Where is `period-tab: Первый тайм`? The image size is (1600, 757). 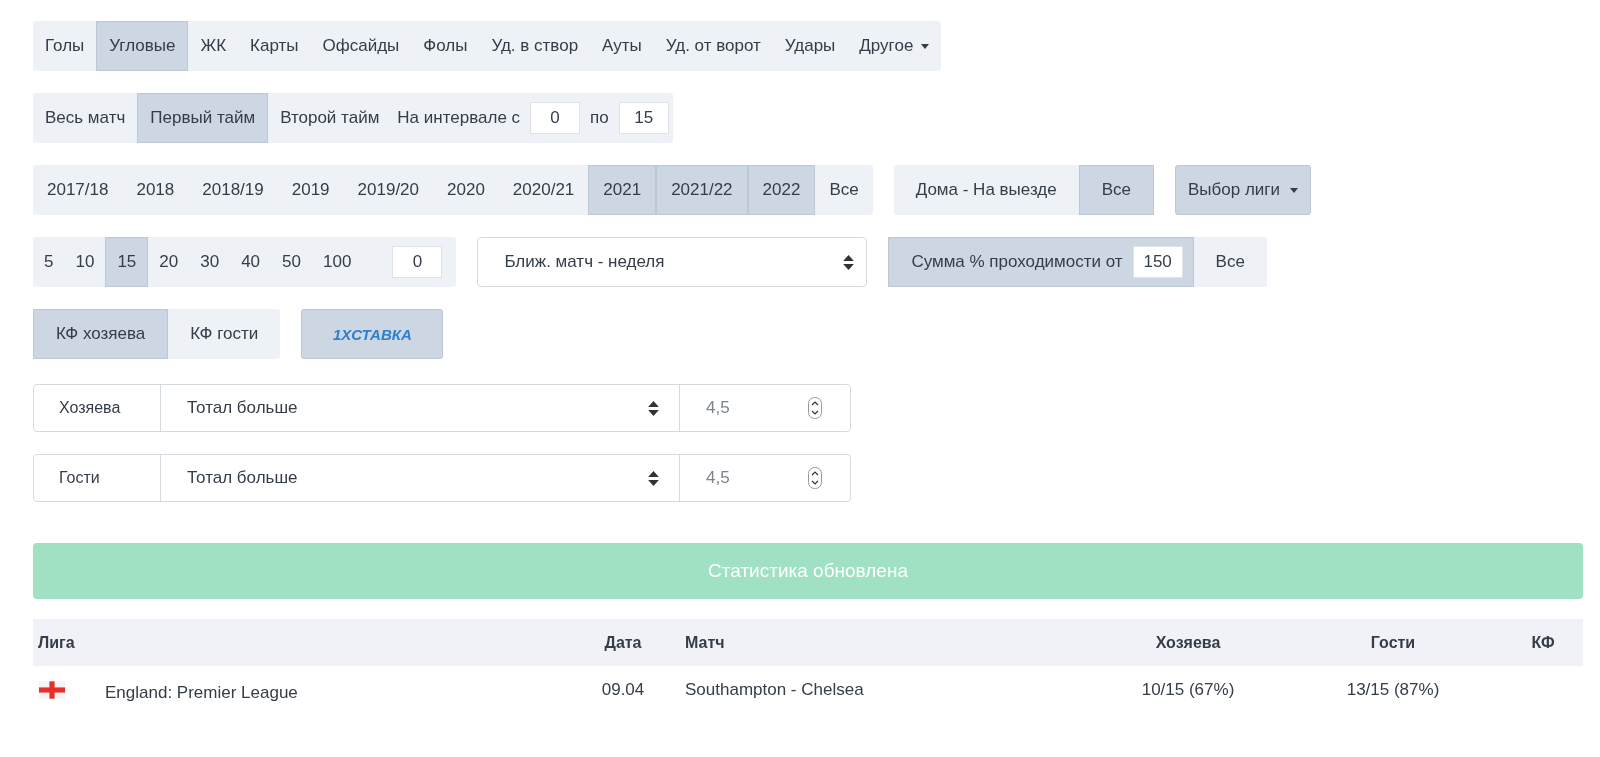
period-tab: Первый тайм is located at coordinates (203, 118).